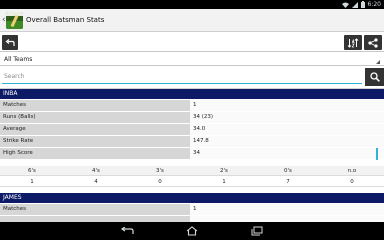 This screenshot has height=240, width=384. What do you see at coordinates (65, 20) in the screenshot?
I see `page-title: Overall Batsman Stats` at bounding box center [65, 20].